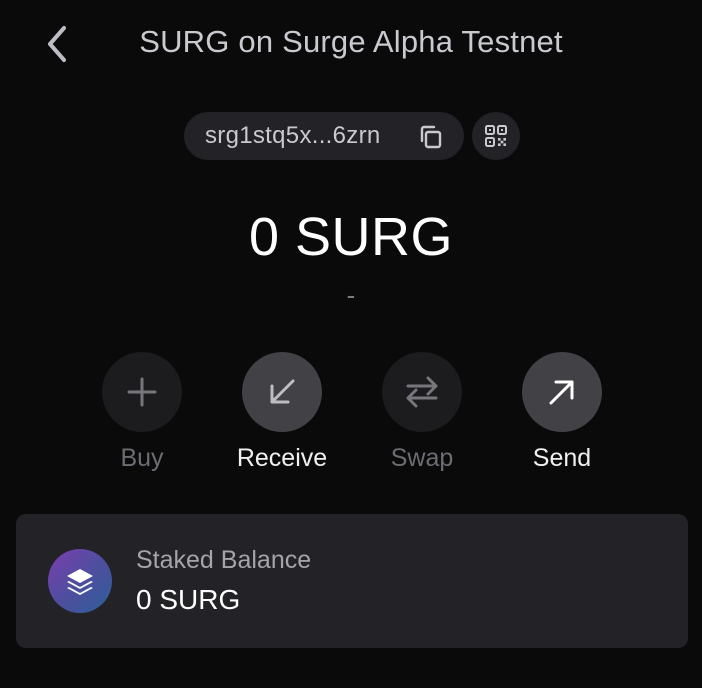 The image size is (702, 688). I want to click on swap-circle, so click(422, 392).